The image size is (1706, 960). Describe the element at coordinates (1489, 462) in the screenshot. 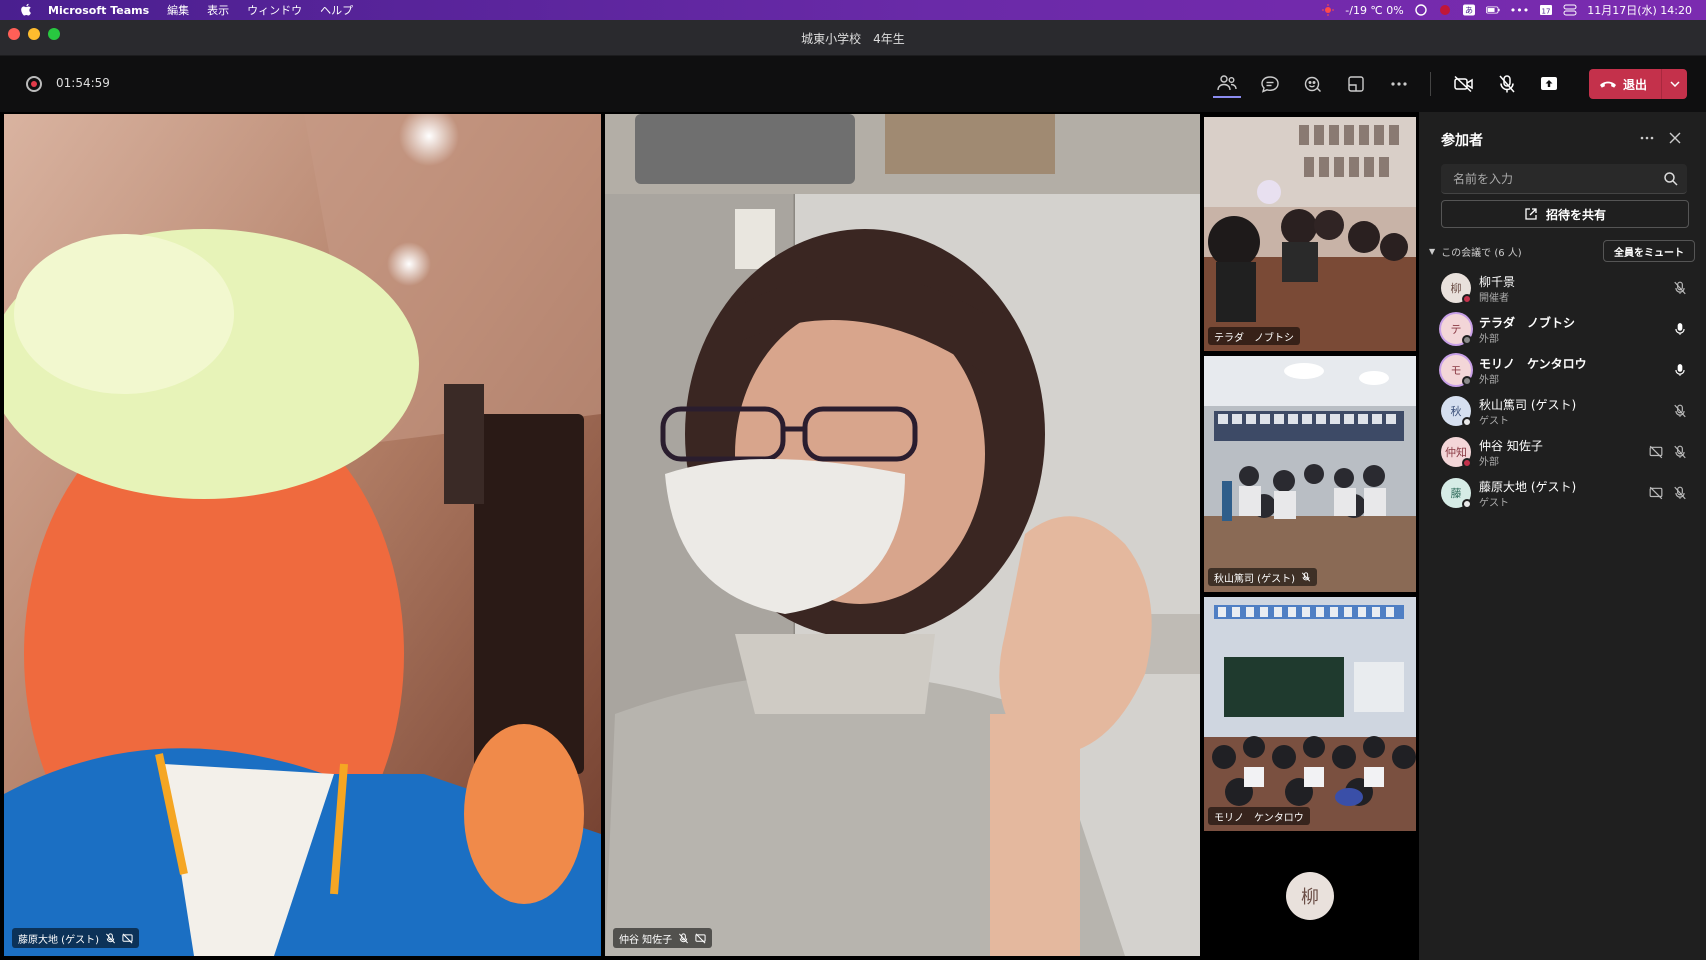

I see `participant-role: 外部` at that location.